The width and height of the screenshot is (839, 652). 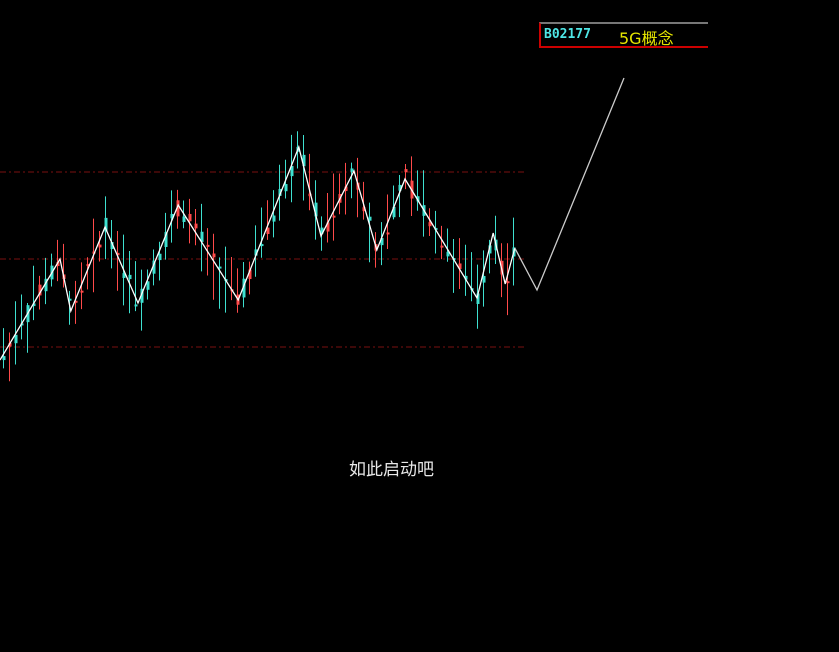 I want to click on chart-caption: 如此启动吧, so click(x=391, y=470).